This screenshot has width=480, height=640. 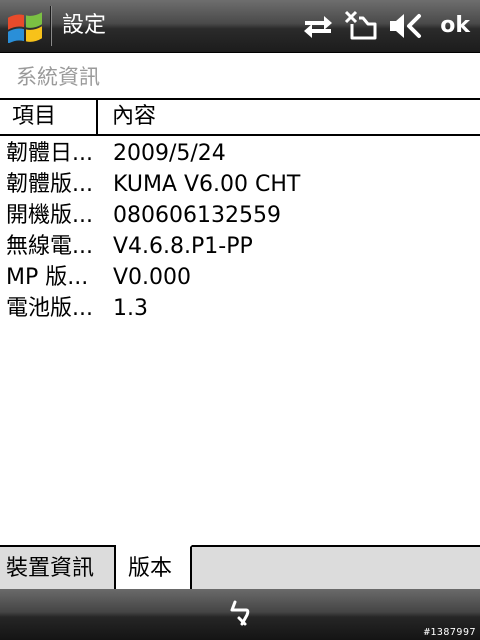 I want to click on list-header: 項目 內容, so click(x=240, y=117).